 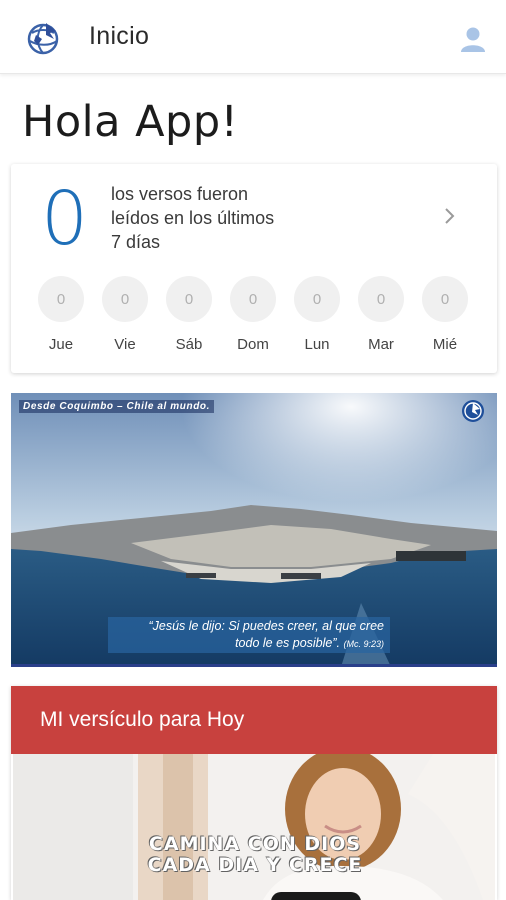 What do you see at coordinates (61, 344) in the screenshot?
I see `day-label: Jue` at bounding box center [61, 344].